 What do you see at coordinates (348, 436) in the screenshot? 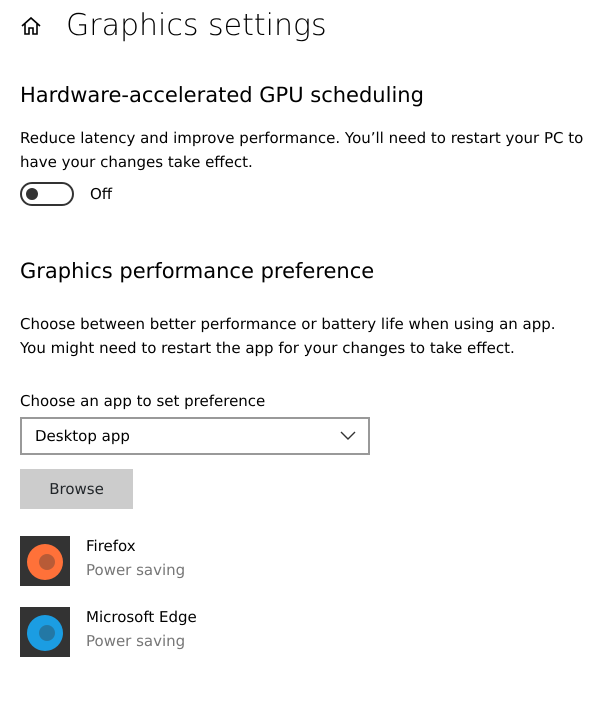
I see `chevron-icon` at bounding box center [348, 436].